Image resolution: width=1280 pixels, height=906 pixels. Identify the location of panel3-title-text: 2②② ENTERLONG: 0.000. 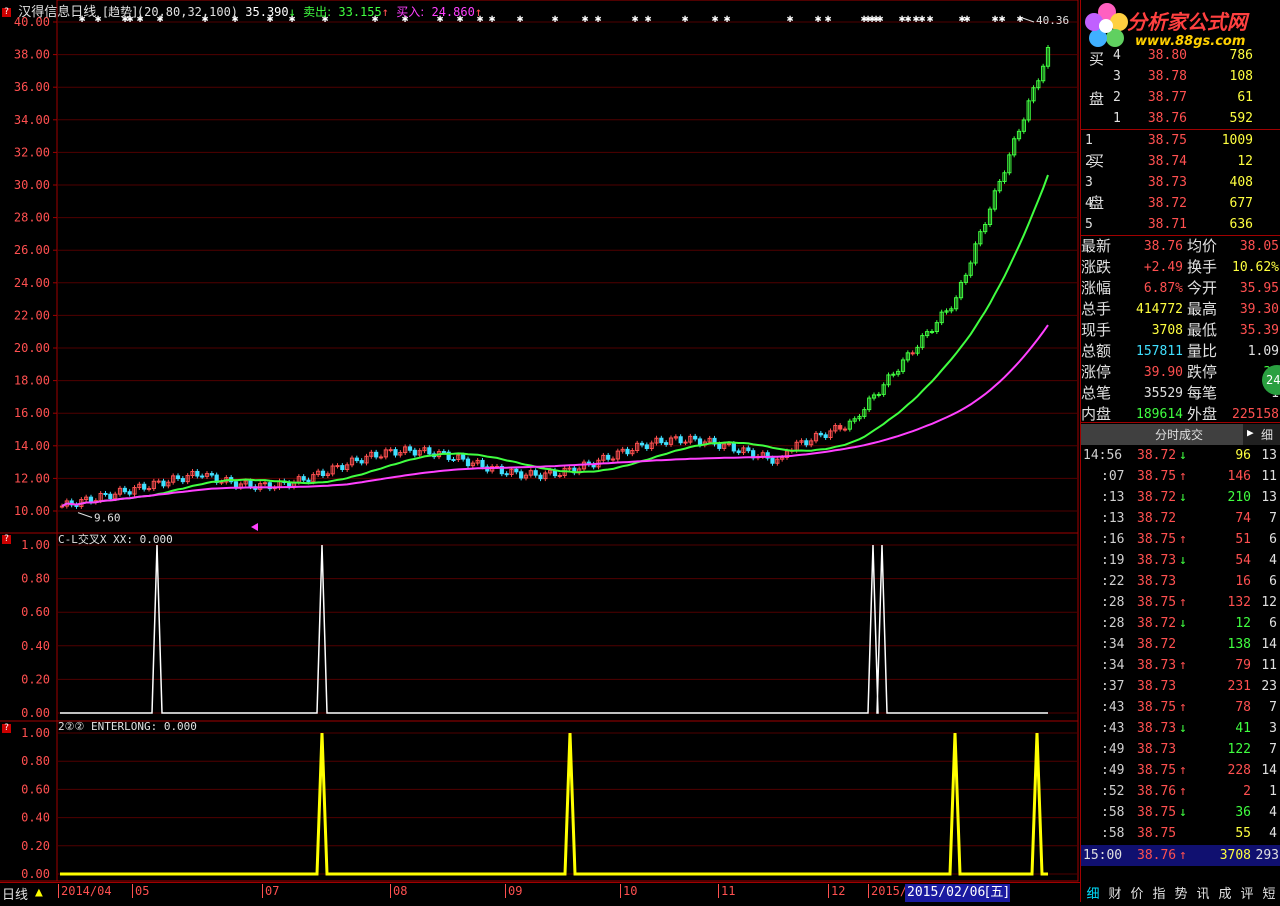
(127, 726).